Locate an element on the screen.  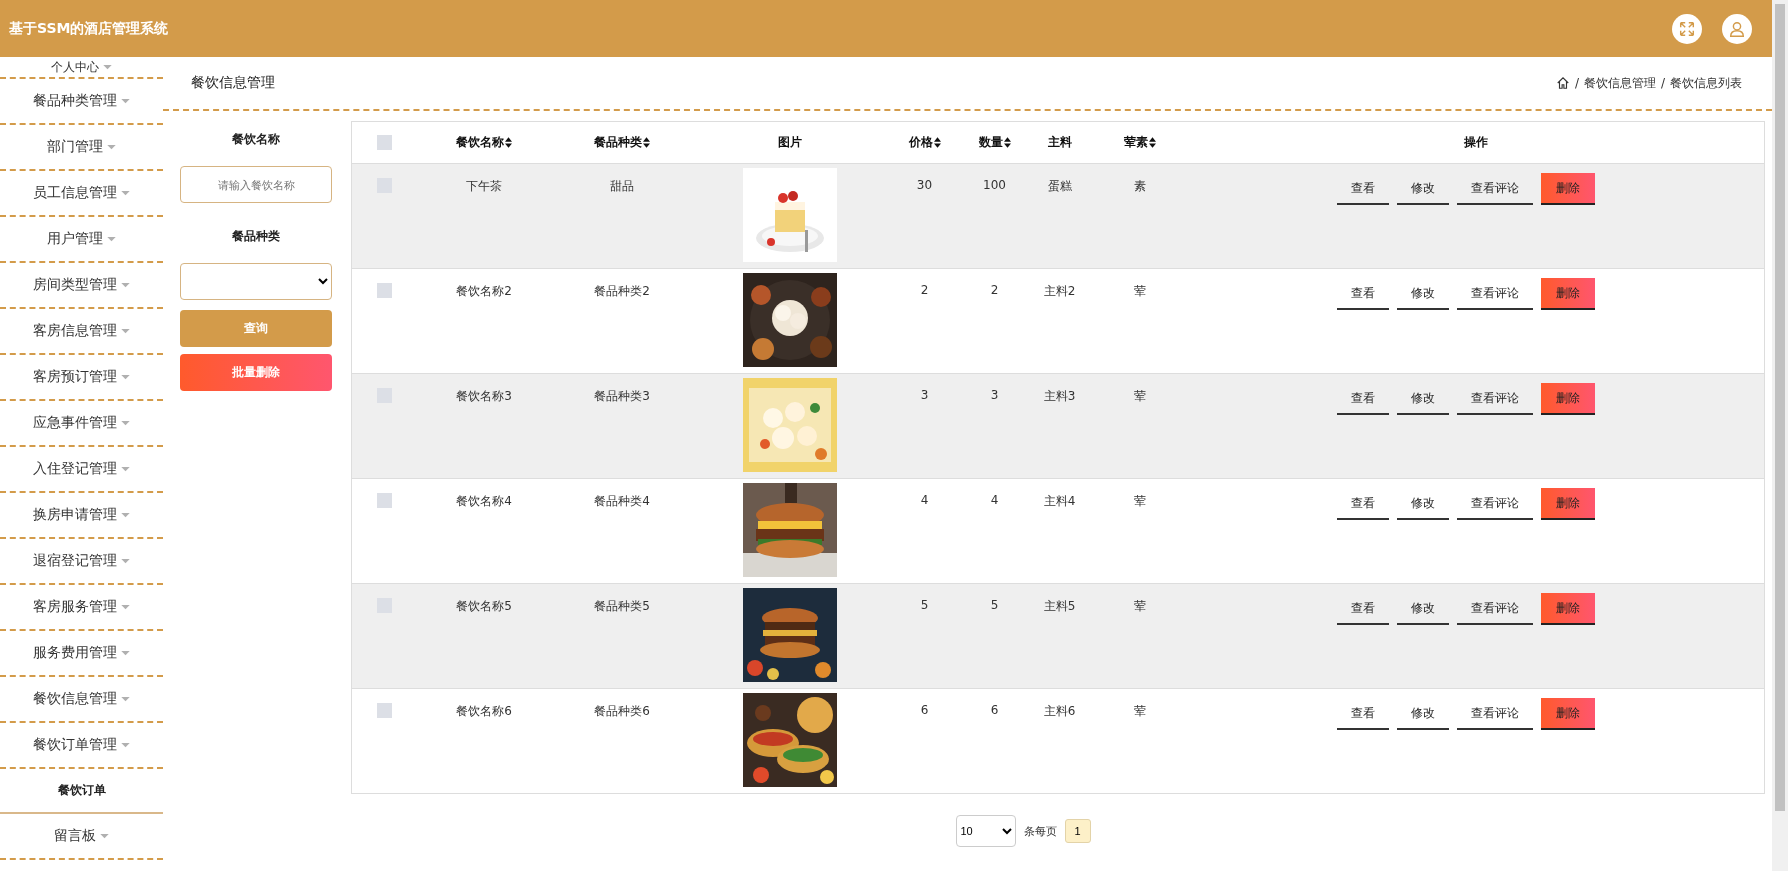
table-cell: 餐品种类4 is located at coordinates (622, 501).